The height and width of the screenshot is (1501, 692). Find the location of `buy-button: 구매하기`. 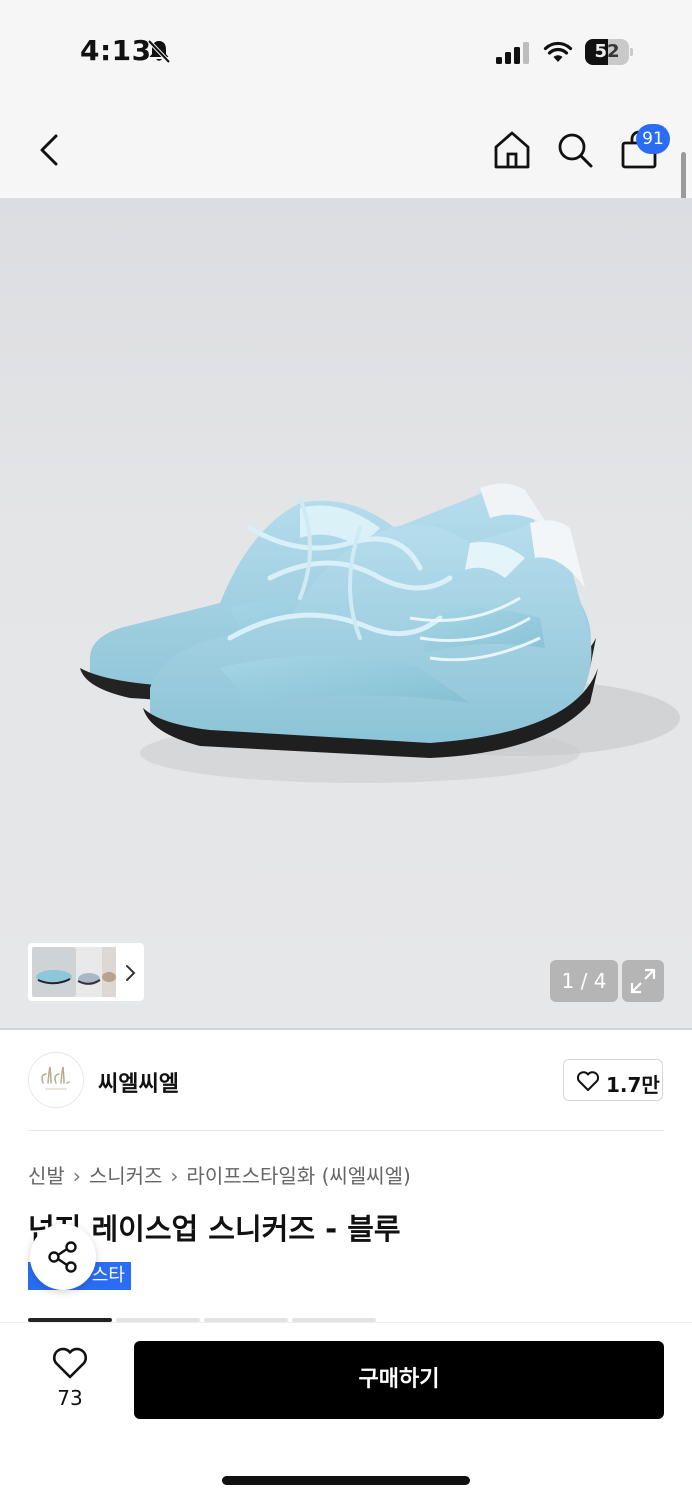

buy-button: 구매하기 is located at coordinates (399, 1380).